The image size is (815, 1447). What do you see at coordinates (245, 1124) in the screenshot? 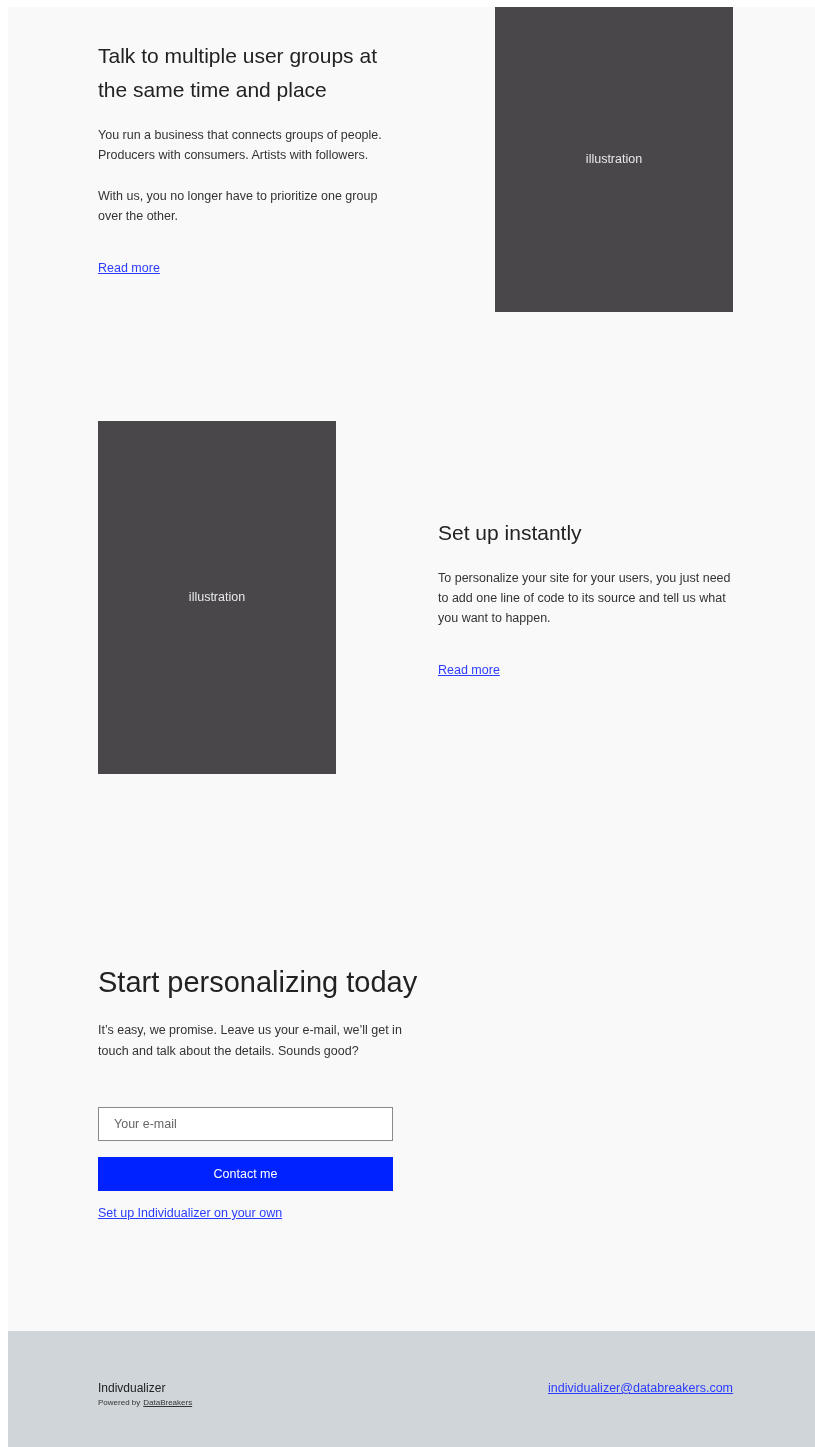
I see `email-field: Your e-mail` at bounding box center [245, 1124].